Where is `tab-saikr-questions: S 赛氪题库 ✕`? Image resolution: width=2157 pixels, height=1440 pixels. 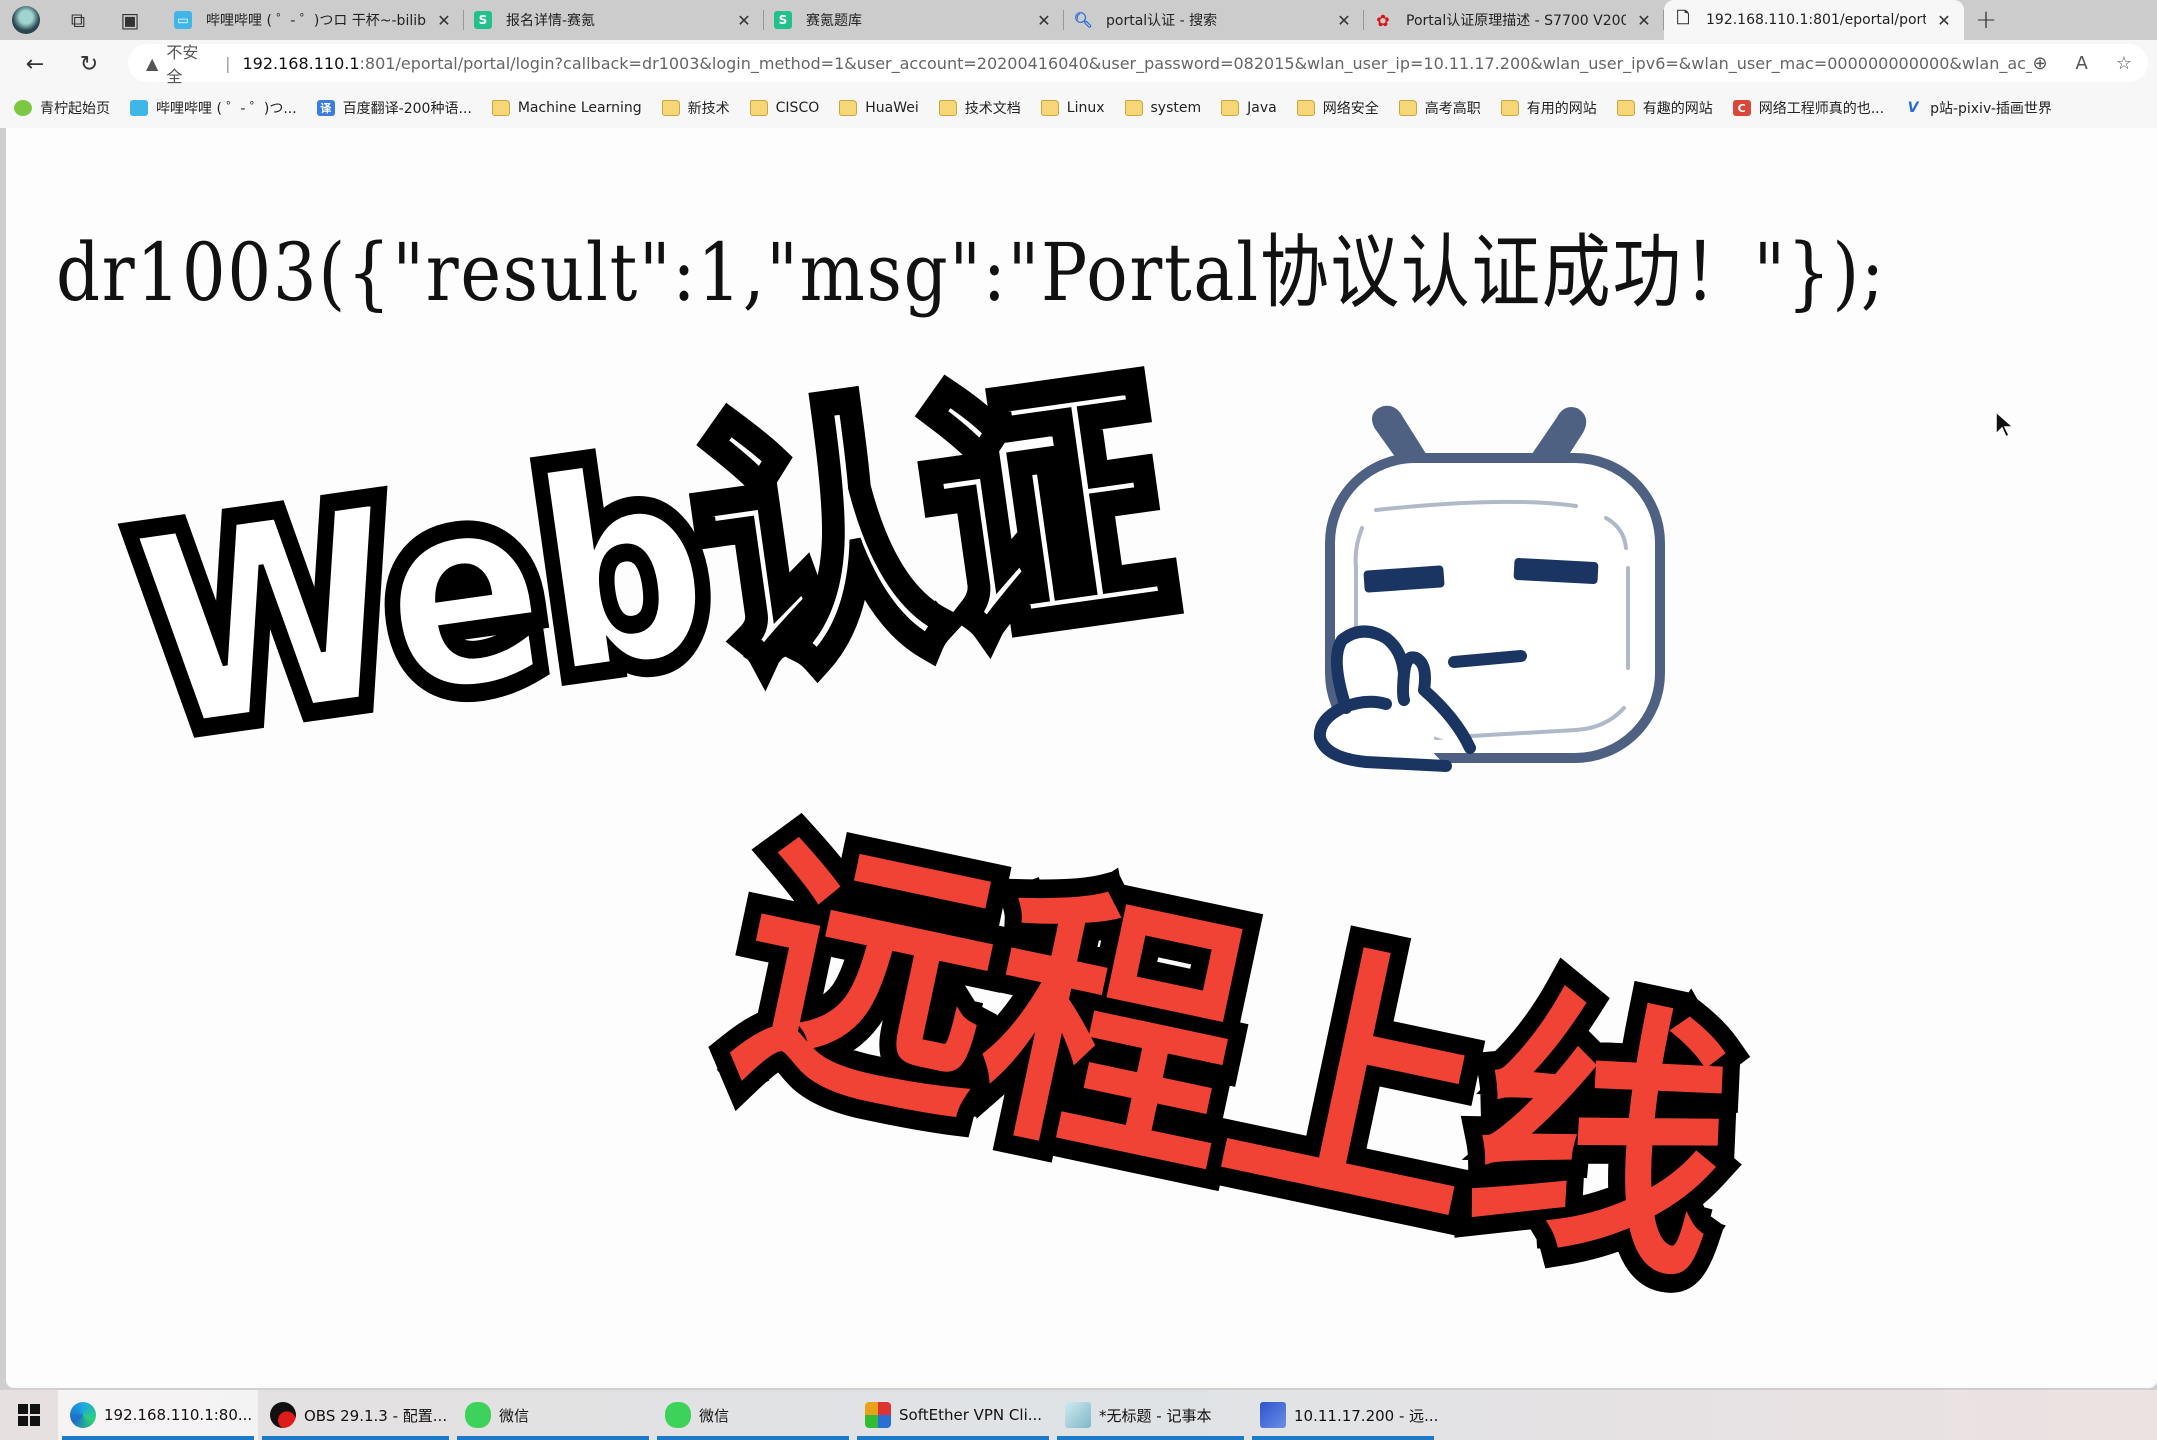 tab-saikr-questions: S 赛氪题库 ✕ is located at coordinates (914, 20).